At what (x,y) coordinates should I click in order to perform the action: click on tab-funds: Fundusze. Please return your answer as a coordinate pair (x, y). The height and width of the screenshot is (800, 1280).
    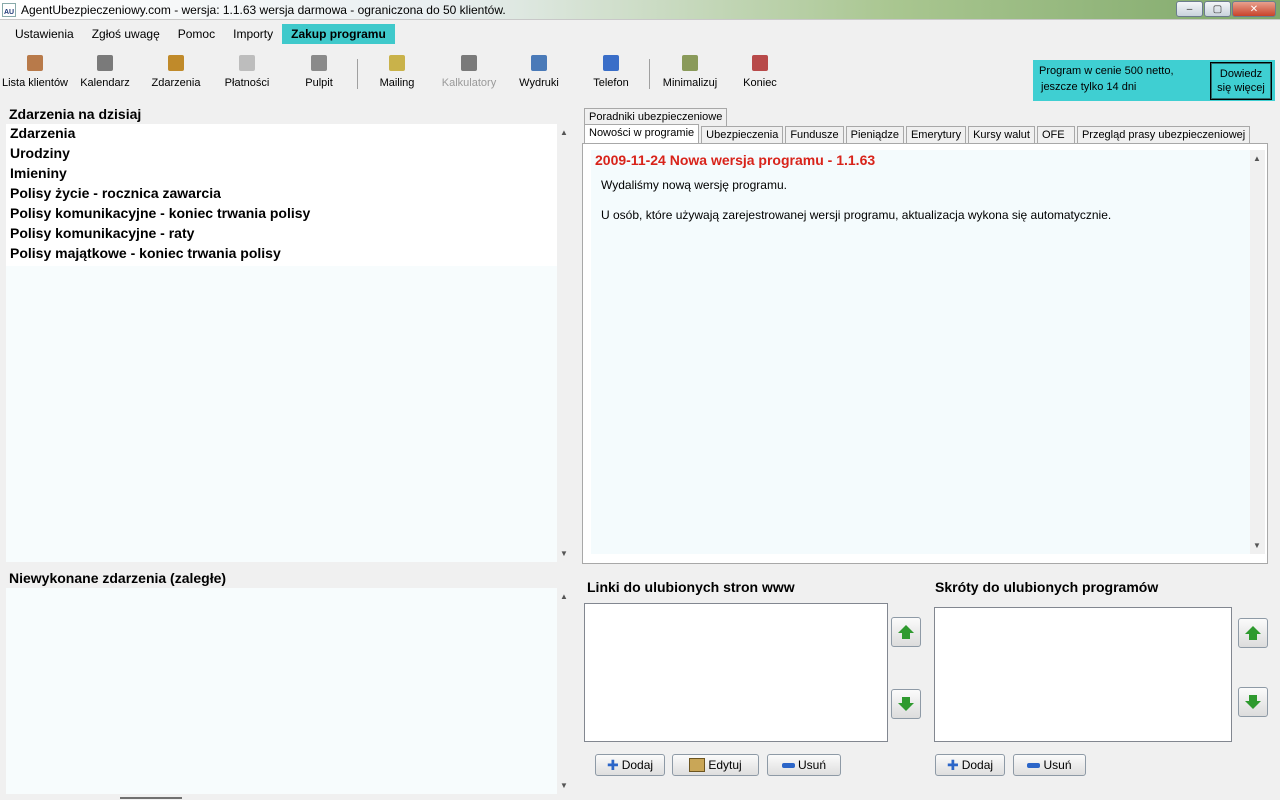
    Looking at the image, I should click on (814, 135).